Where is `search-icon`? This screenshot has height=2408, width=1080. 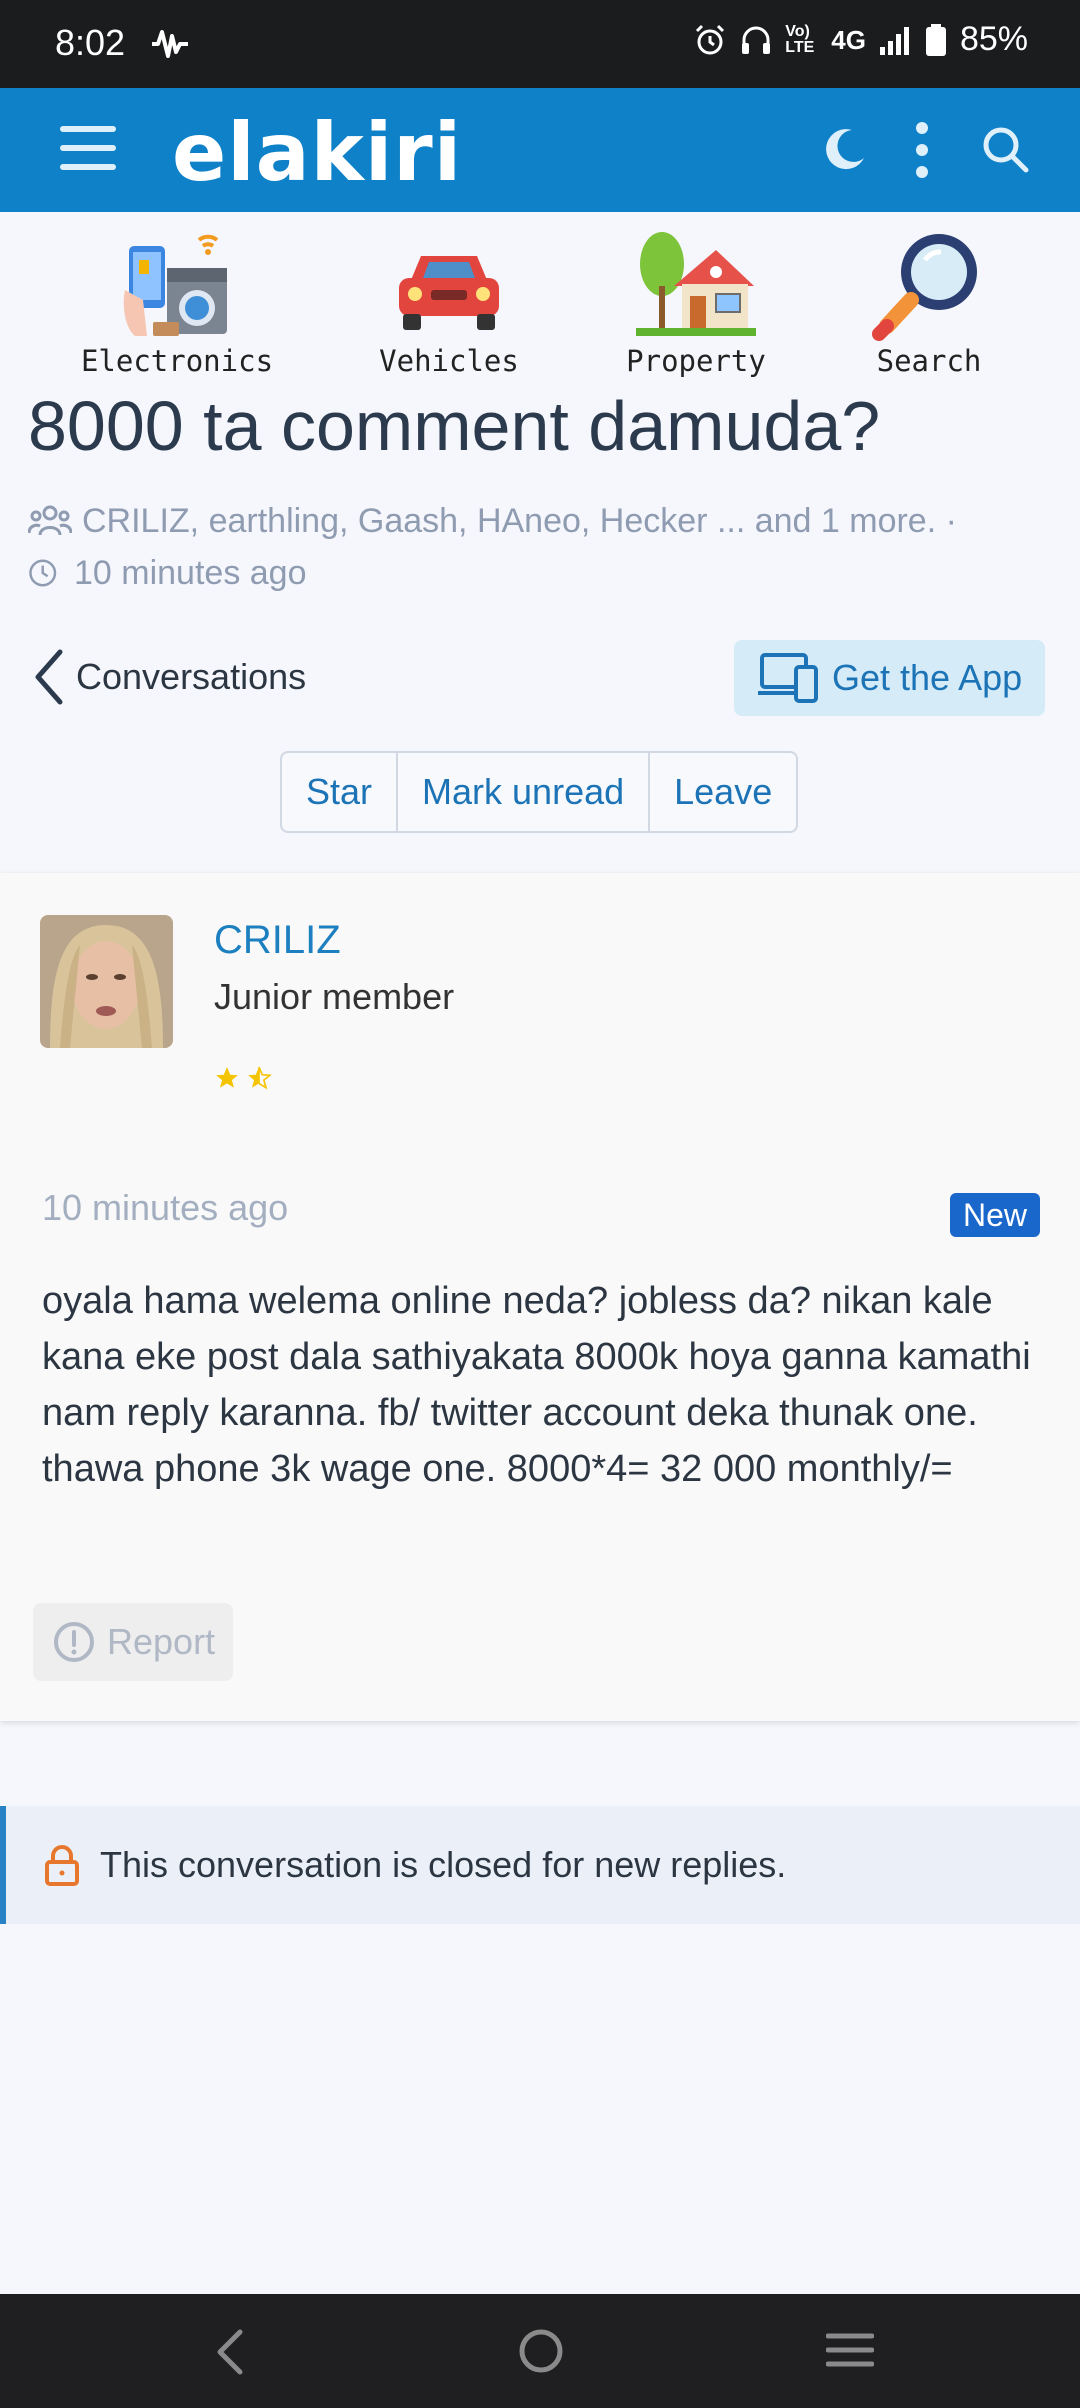
search-icon is located at coordinates (1005, 149).